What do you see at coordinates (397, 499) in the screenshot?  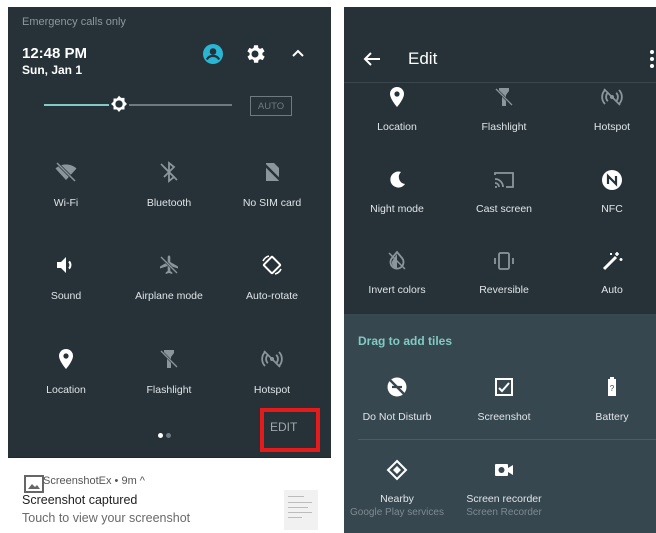 I see `tile-label: Nearby` at bounding box center [397, 499].